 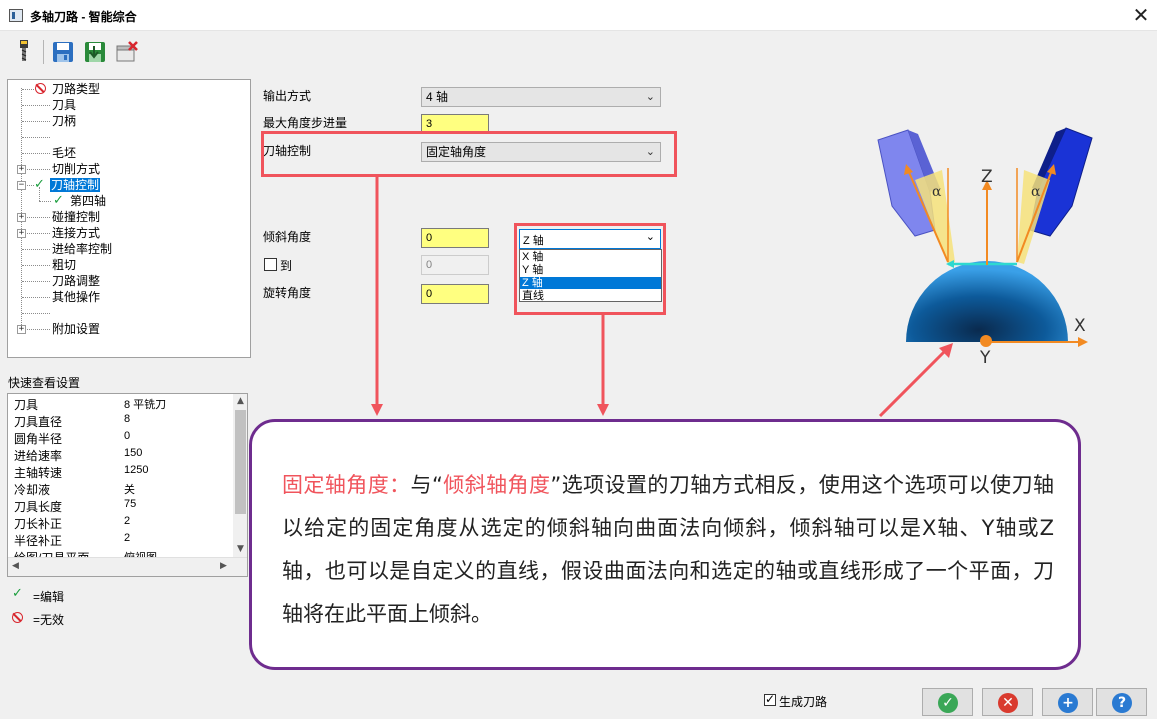 I want to click on tilt-axis-diagram: Z X Y α α, so click(x=985, y=247).